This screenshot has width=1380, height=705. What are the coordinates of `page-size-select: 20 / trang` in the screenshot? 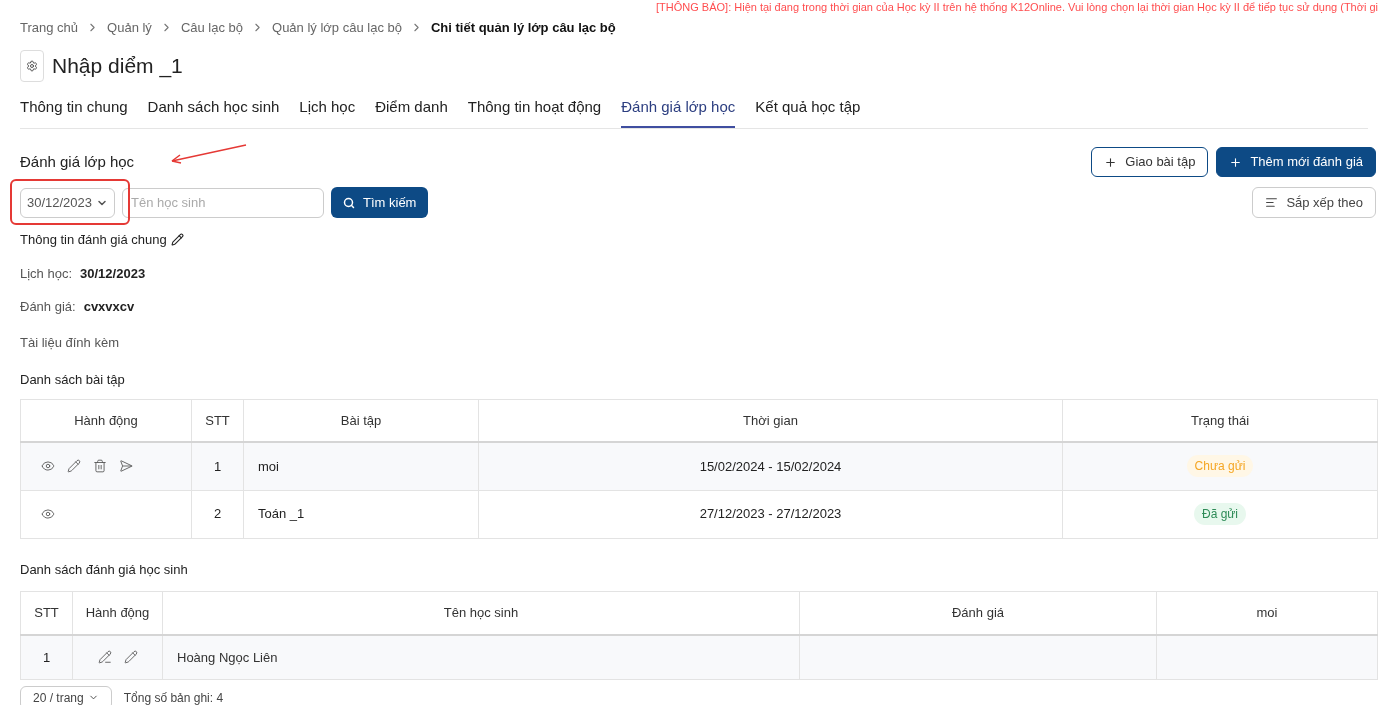 It's located at (66, 695).